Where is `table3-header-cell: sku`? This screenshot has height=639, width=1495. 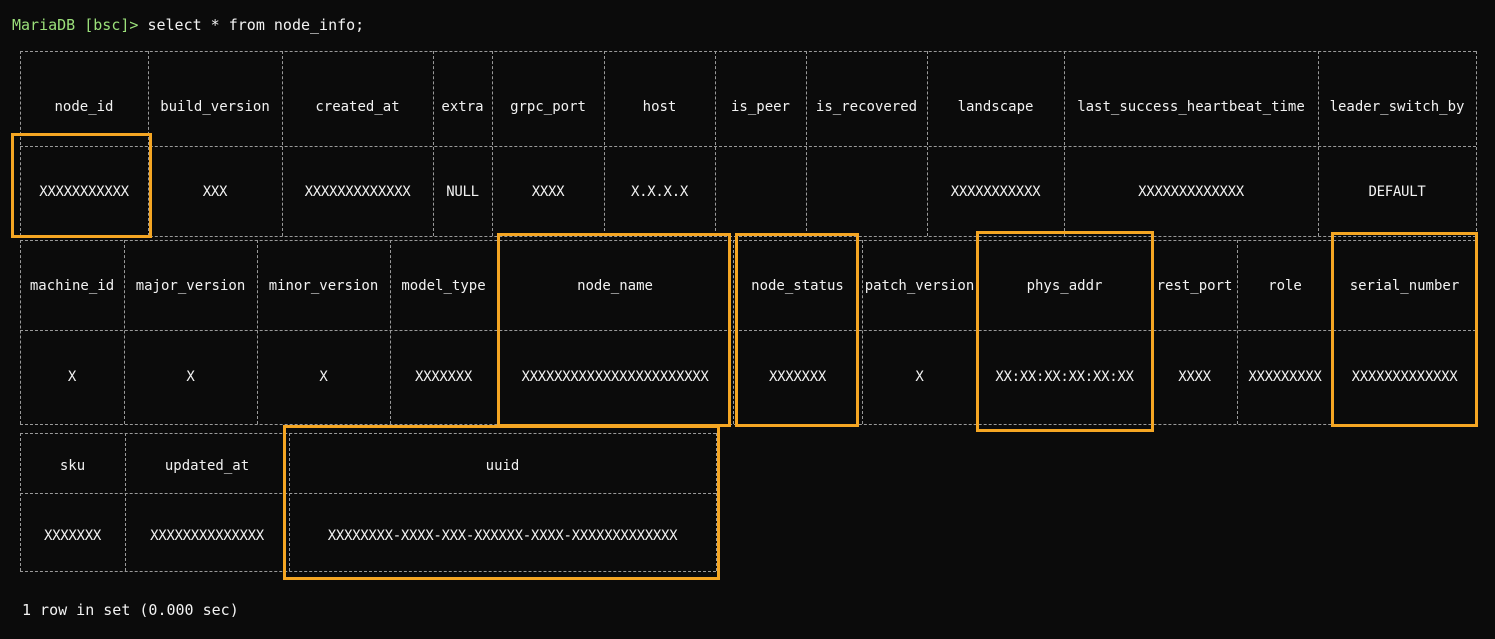 table3-header-cell: sku is located at coordinates (72, 466).